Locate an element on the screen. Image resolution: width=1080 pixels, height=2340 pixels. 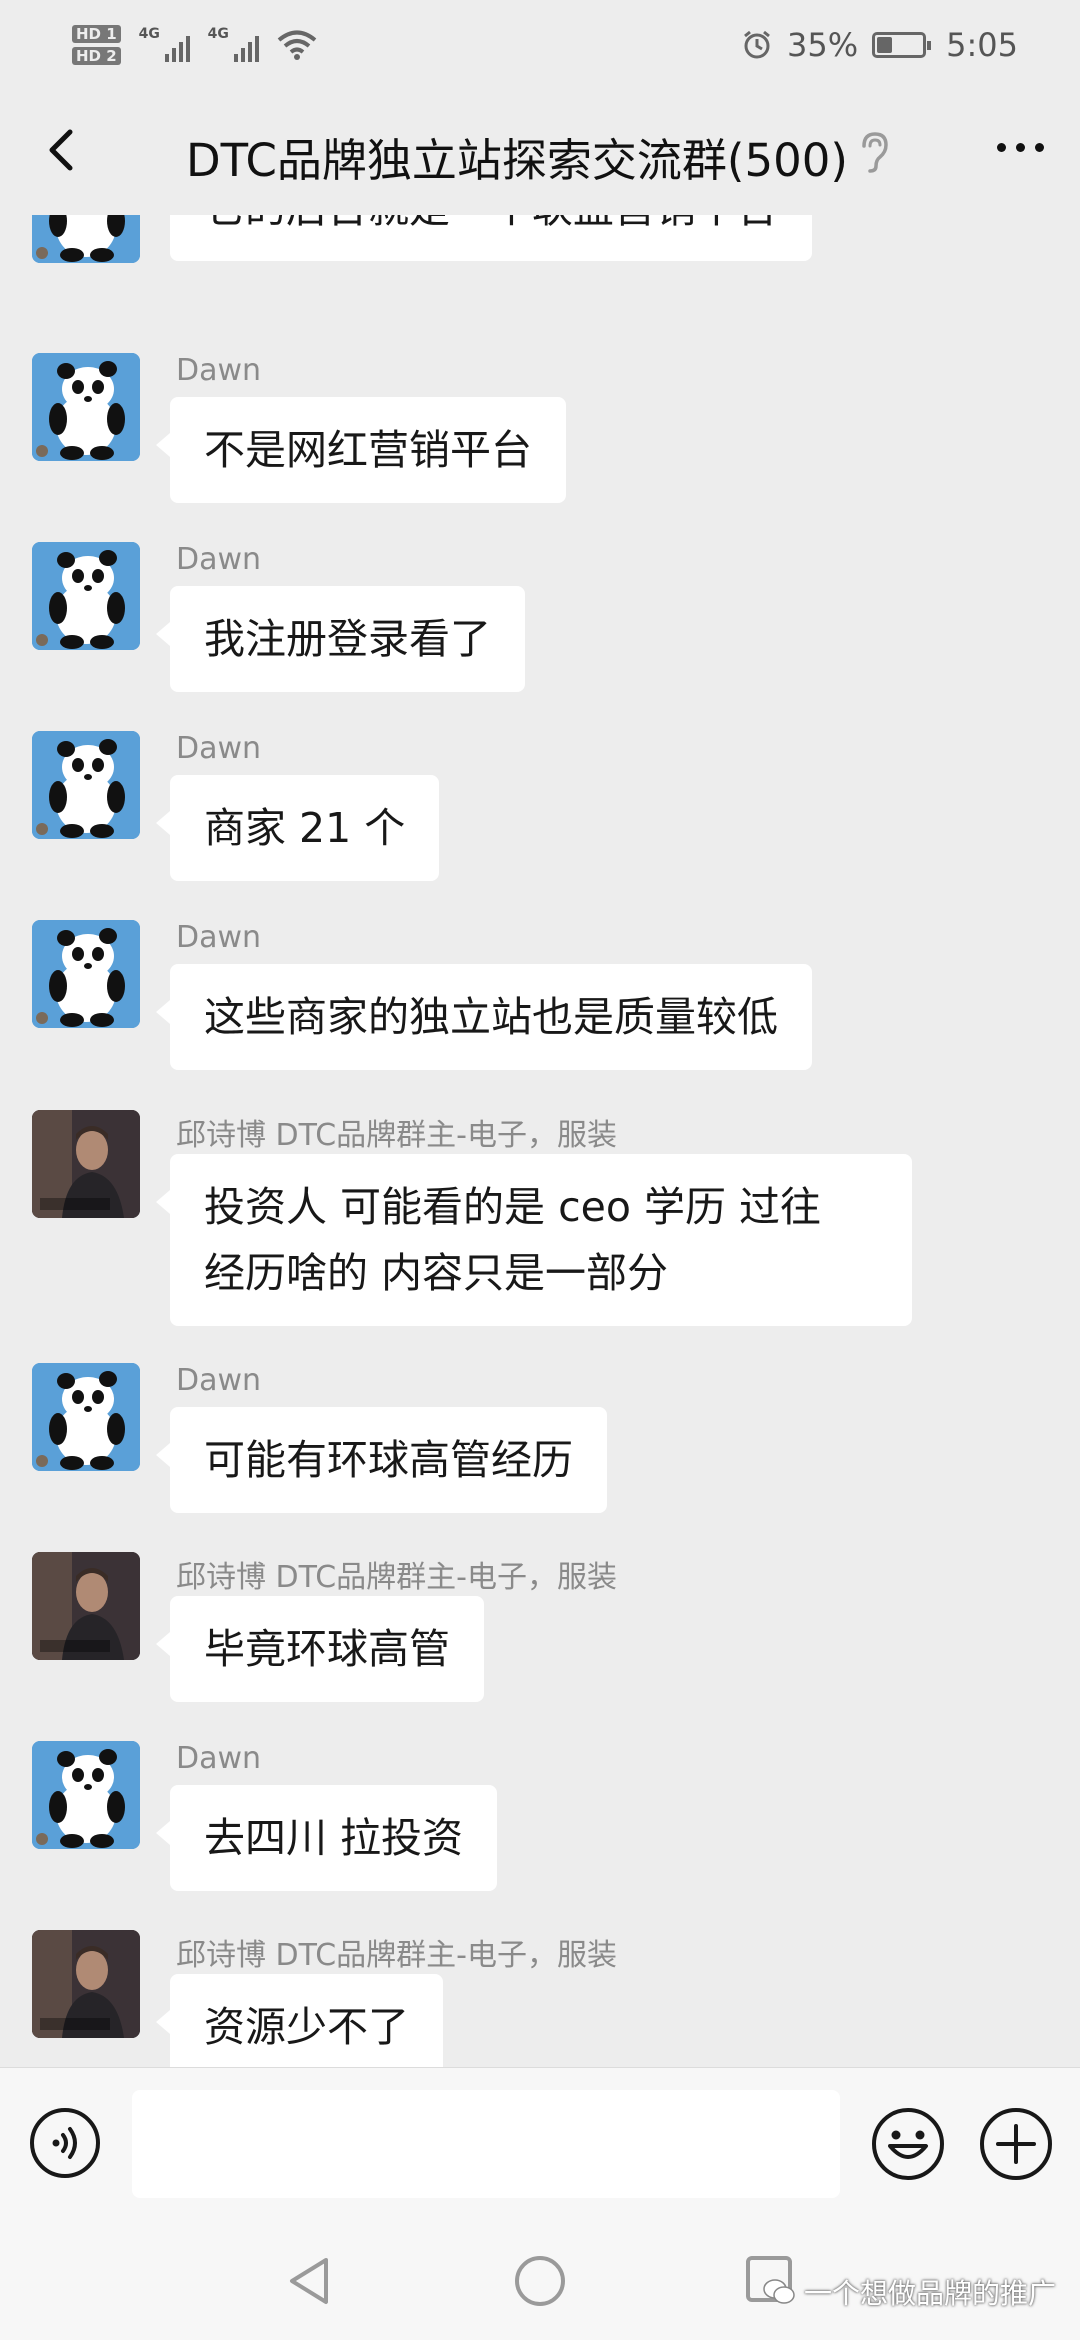
input-bar is located at coordinates (540, 2144).